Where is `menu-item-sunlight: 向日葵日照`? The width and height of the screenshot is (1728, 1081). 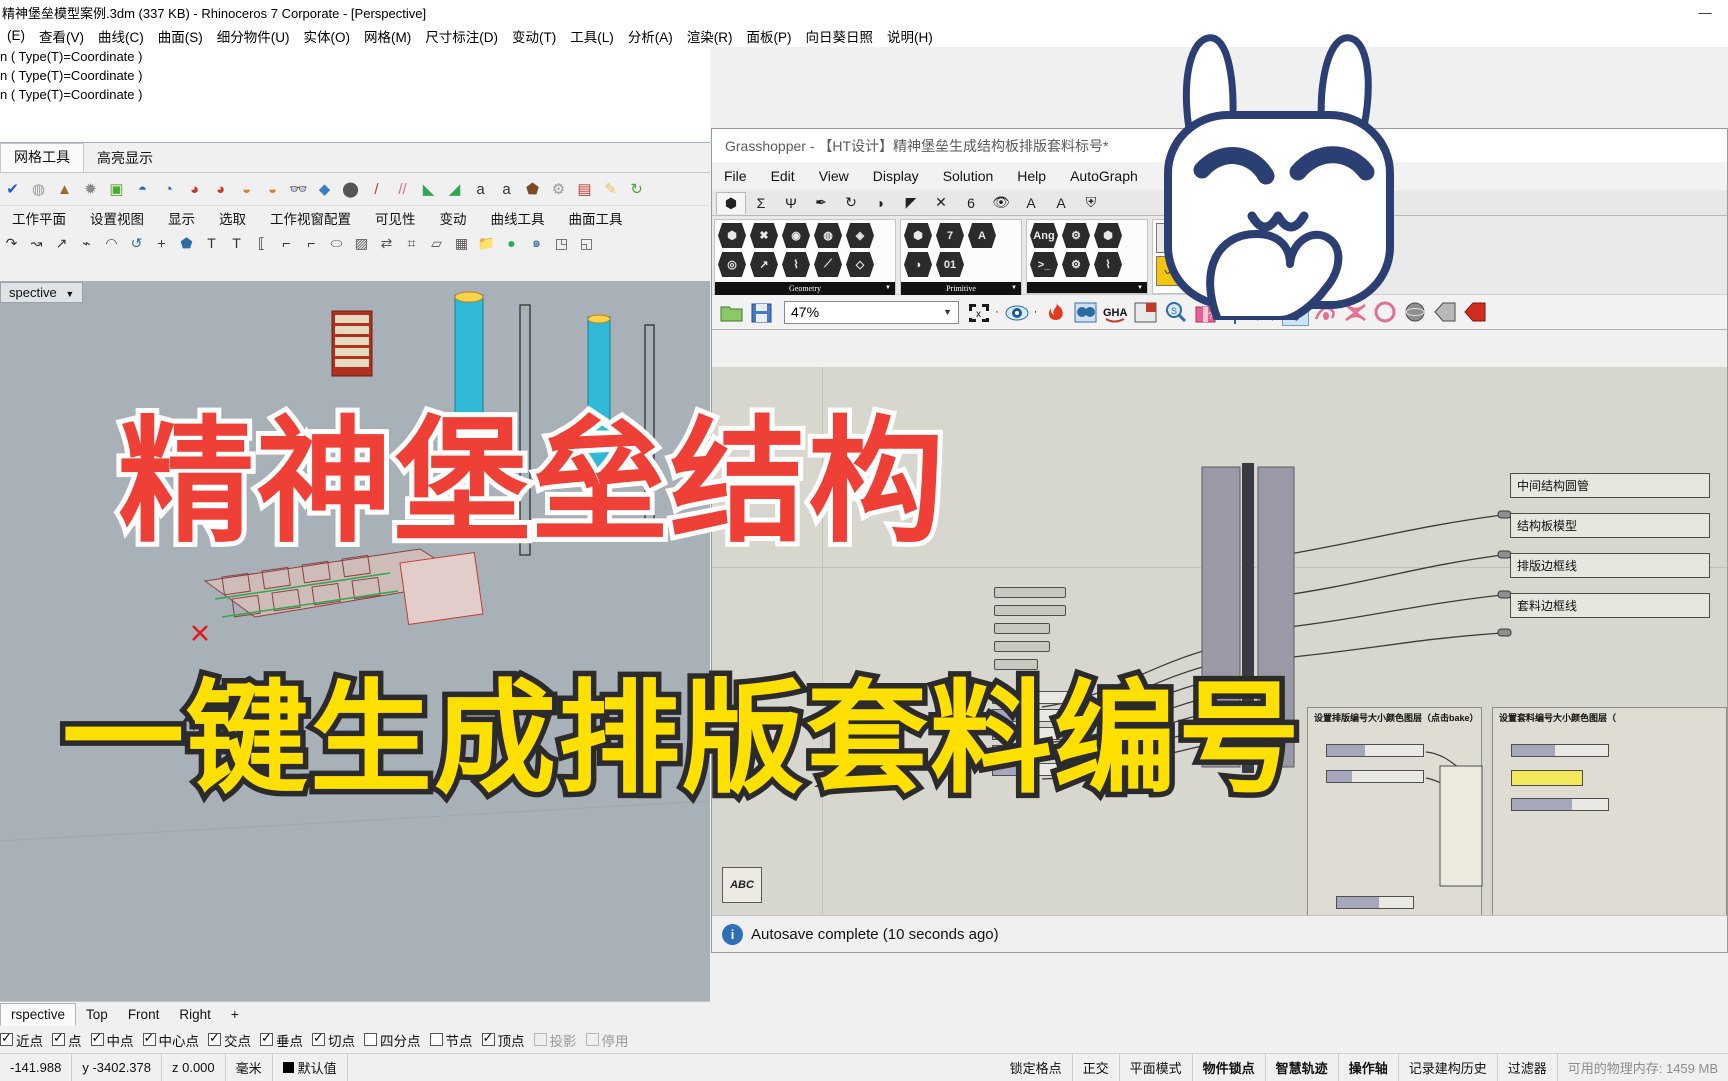 menu-item-sunlight: 向日葵日照 is located at coordinates (840, 36).